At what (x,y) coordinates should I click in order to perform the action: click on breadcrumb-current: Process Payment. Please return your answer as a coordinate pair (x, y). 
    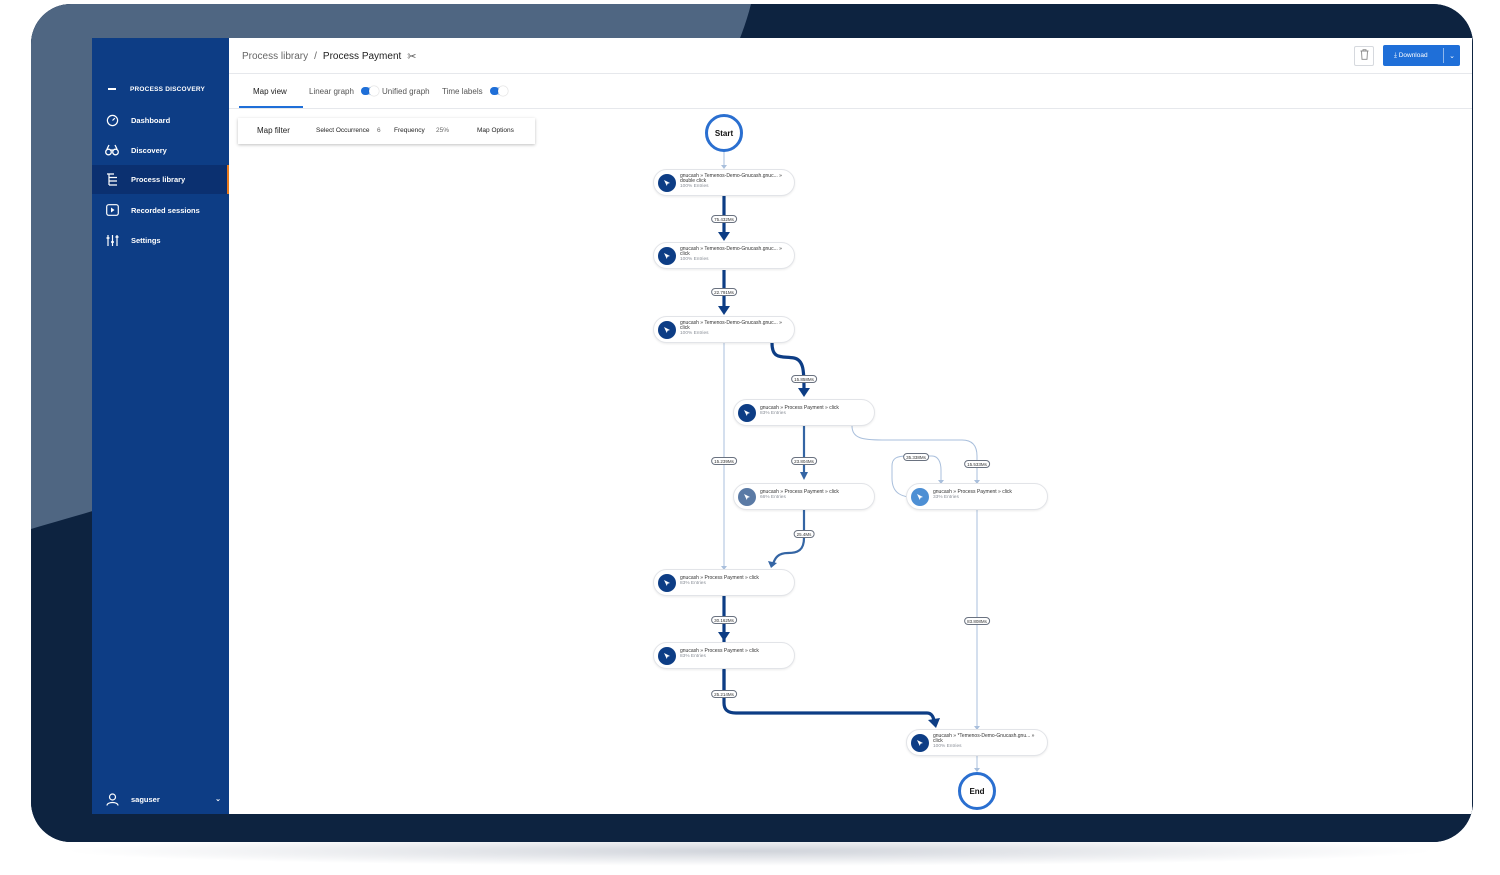
    Looking at the image, I should click on (362, 56).